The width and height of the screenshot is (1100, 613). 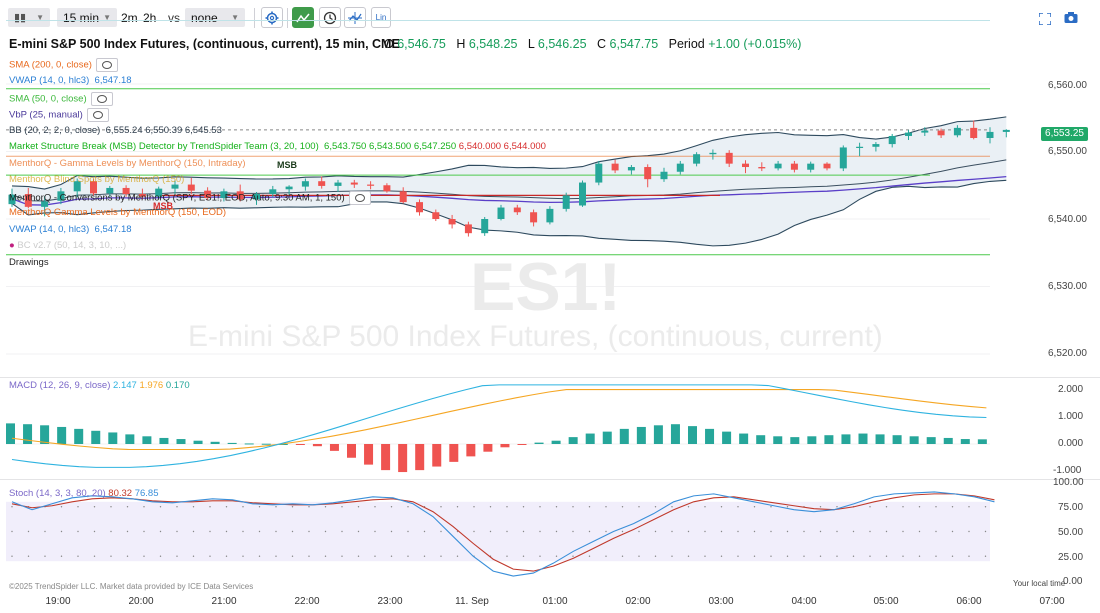 What do you see at coordinates (87, 17) in the screenshot?
I see `interval-dropdown: 15 min ▼` at bounding box center [87, 17].